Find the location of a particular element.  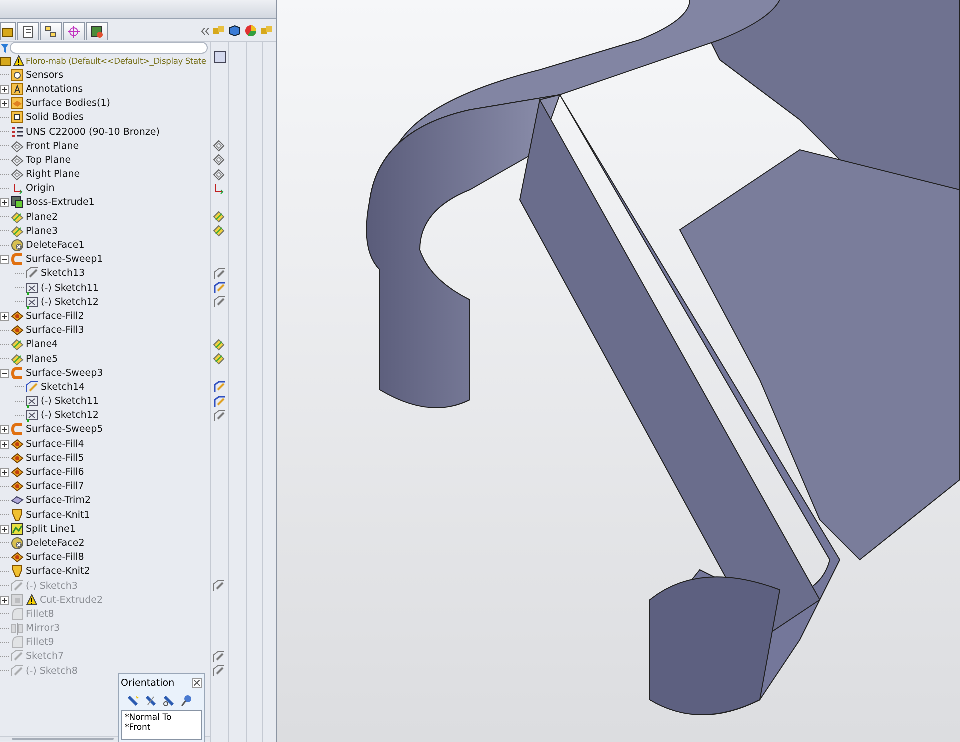

view-list-item: *Normal To is located at coordinates (161, 718).